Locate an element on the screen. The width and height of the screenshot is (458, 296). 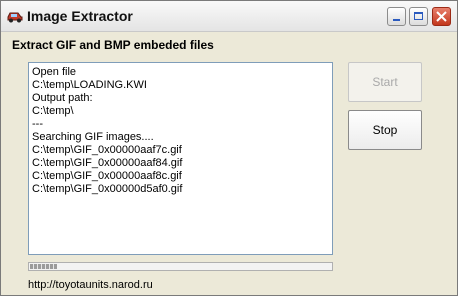
log-line: C:\temp\GIF_0x00000aaf84.gif is located at coordinates (107, 163).